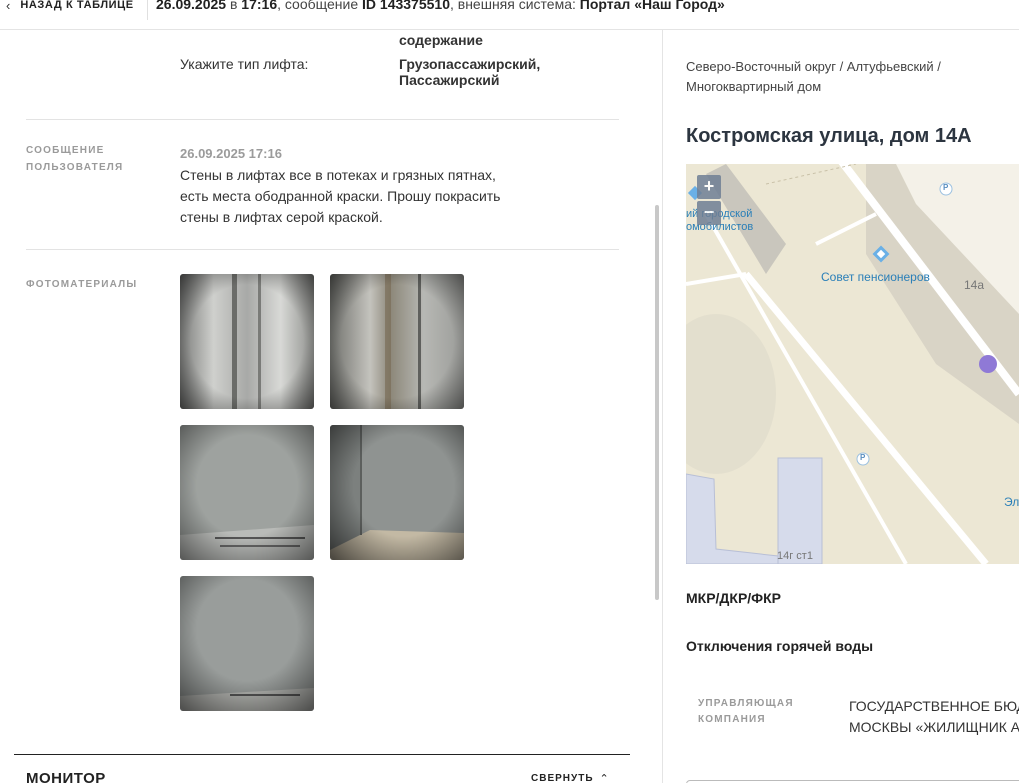 The height and width of the screenshot is (783, 1019). Describe the element at coordinates (1011, 502) in the screenshot. I see `map-edge-label: Эл` at that location.